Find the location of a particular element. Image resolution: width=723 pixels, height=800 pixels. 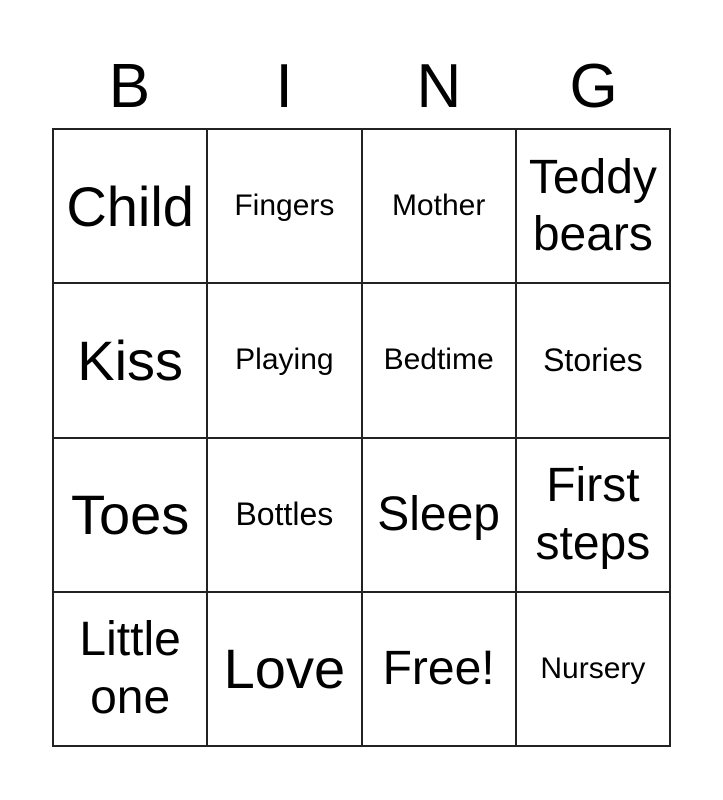

bingo-cell: Stories is located at coordinates (592, 360).